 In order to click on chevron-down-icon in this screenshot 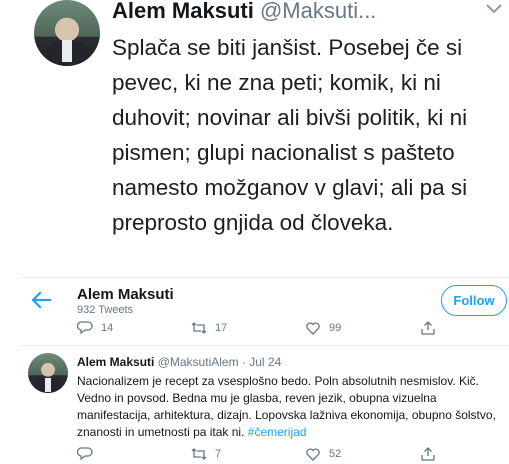, I will do `click(494, 9)`.